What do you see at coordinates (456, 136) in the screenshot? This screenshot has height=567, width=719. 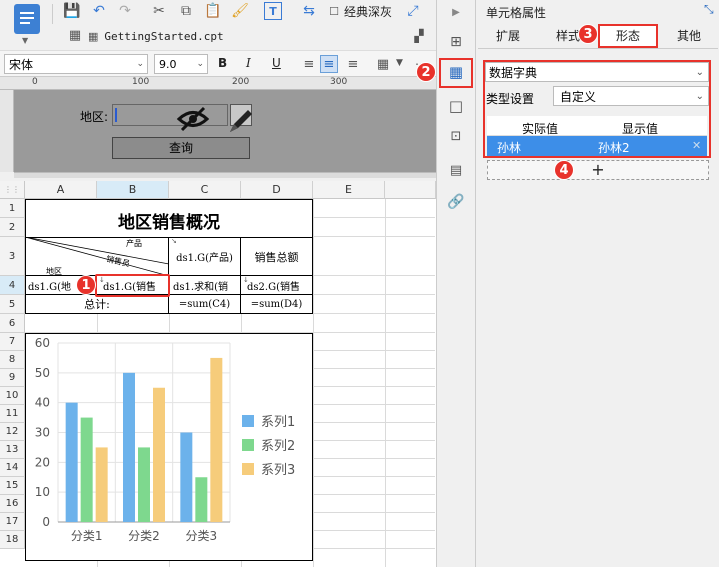 I see `dropdown-box-icon: ⊡` at bounding box center [456, 136].